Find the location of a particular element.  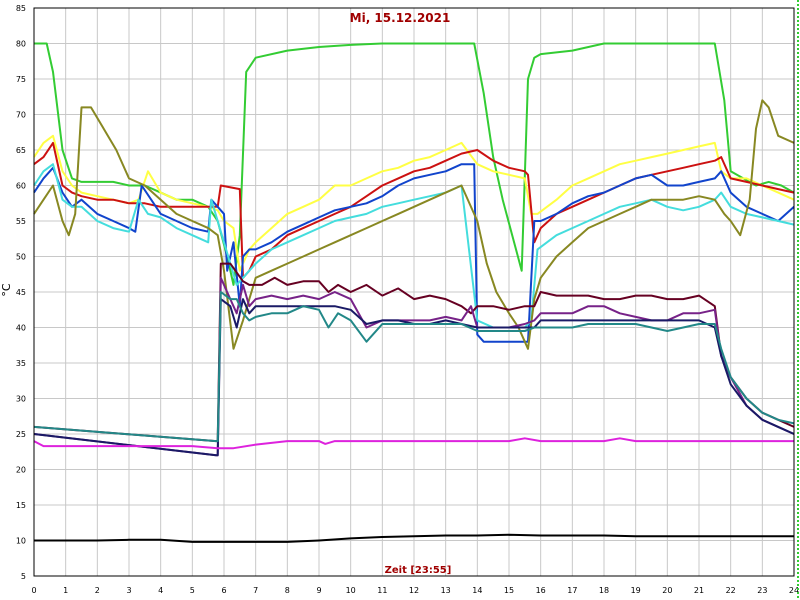

x-tick-label: 9 is located at coordinates (318, 590).